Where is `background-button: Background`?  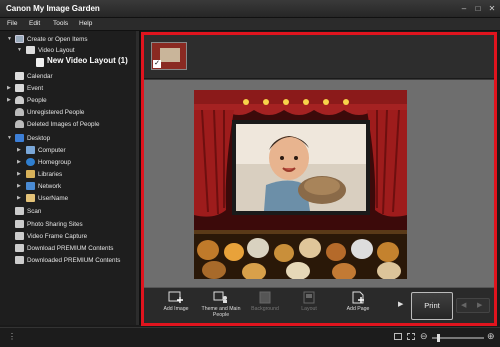 background-button: Background is located at coordinates (265, 307).